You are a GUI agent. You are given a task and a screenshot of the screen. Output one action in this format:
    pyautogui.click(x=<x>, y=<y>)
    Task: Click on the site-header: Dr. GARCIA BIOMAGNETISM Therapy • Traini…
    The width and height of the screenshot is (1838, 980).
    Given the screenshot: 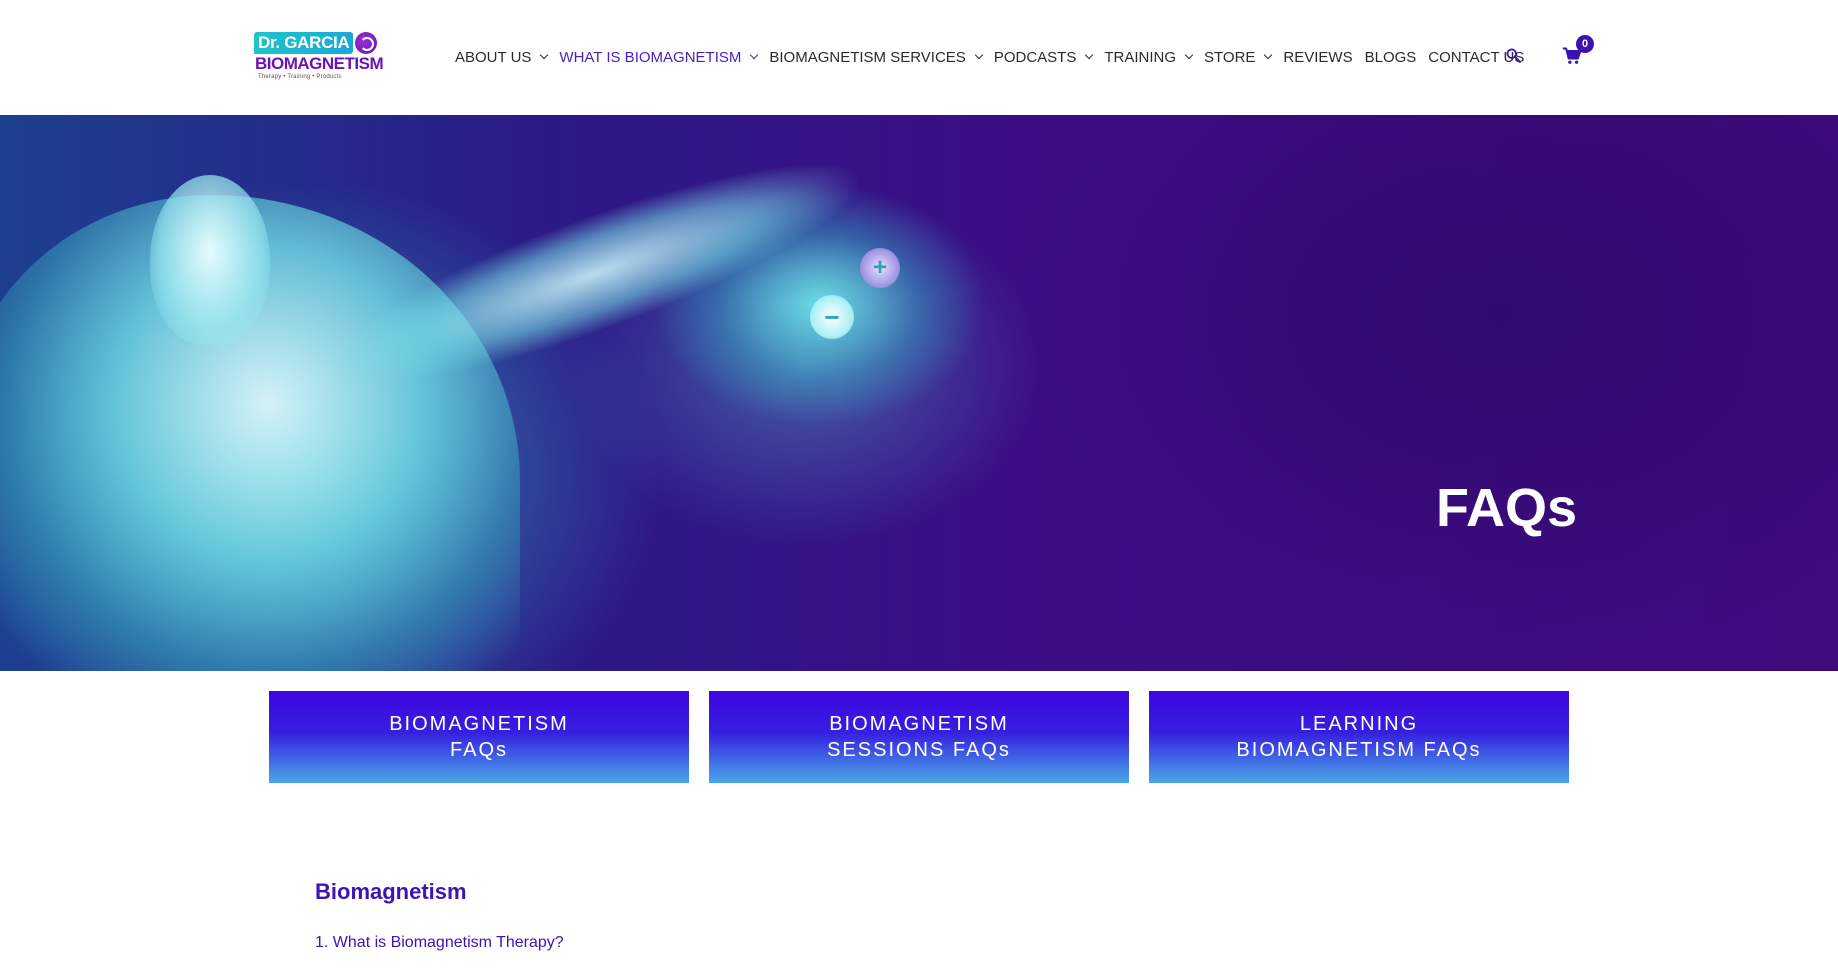 What is the action you would take?
    pyautogui.click(x=919, y=57)
    